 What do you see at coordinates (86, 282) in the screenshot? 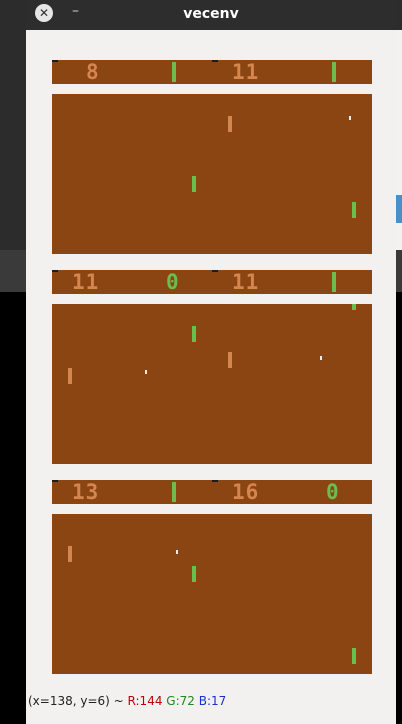
I see `opponent-score: 11` at bounding box center [86, 282].